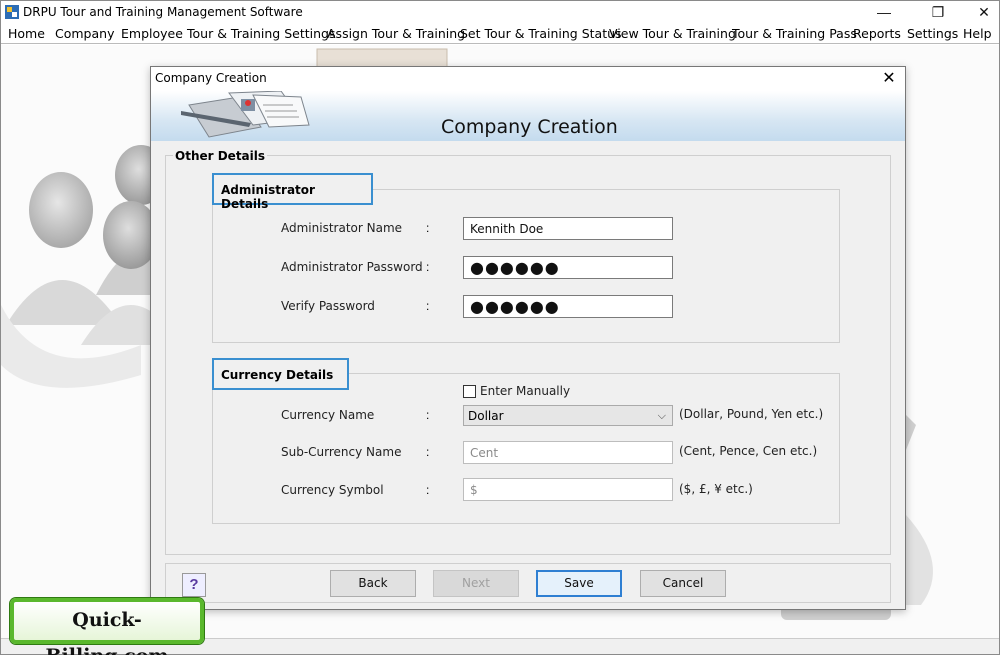  What do you see at coordinates (396, 33) in the screenshot?
I see `menu-assign-tour-training: Assign Tour & Training` at bounding box center [396, 33].